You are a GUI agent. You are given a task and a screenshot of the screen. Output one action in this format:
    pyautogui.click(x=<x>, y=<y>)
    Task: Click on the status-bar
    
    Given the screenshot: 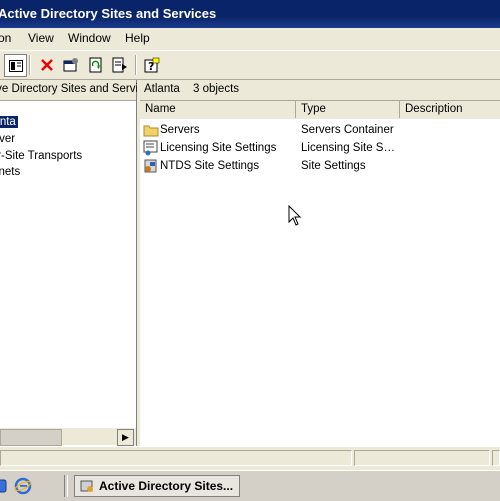 What is the action you would take?
    pyautogui.click(x=250, y=457)
    